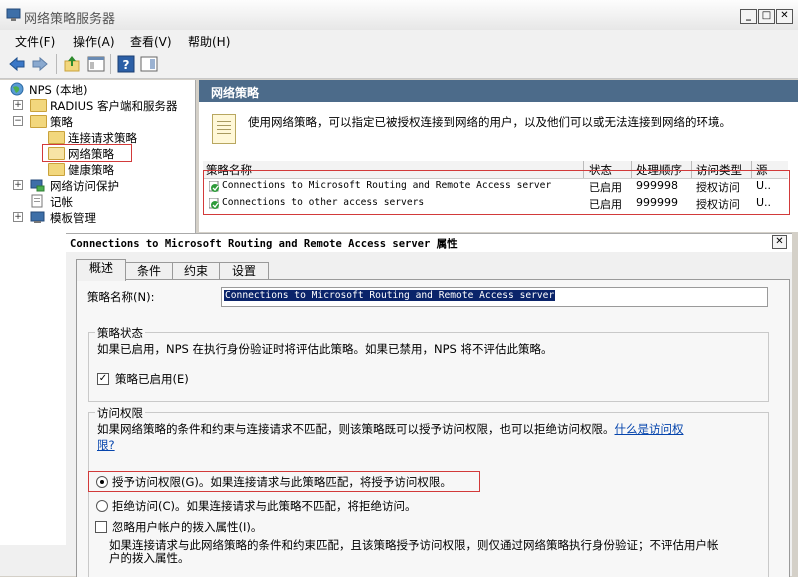 The height and width of the screenshot is (577, 798). Describe the element at coordinates (33, 560) in the screenshot. I see `status-bar` at that location.